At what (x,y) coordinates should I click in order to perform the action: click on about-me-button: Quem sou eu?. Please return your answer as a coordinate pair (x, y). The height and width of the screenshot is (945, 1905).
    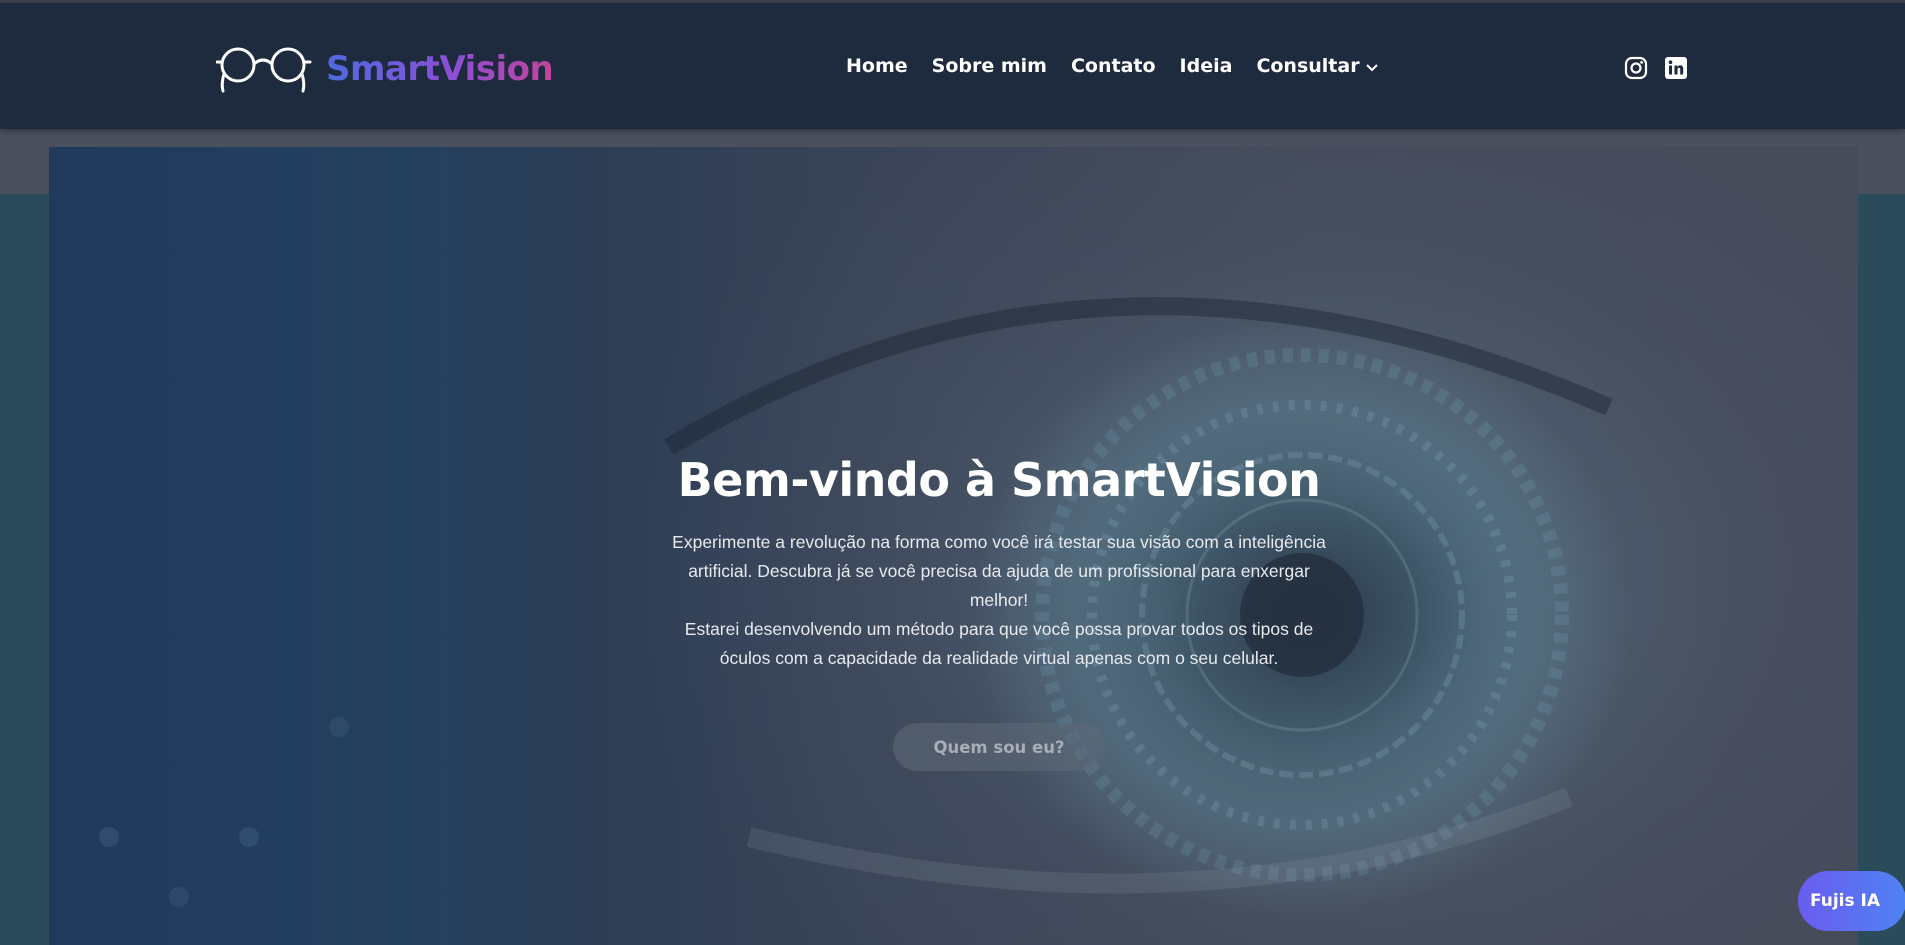
    Looking at the image, I should click on (999, 747).